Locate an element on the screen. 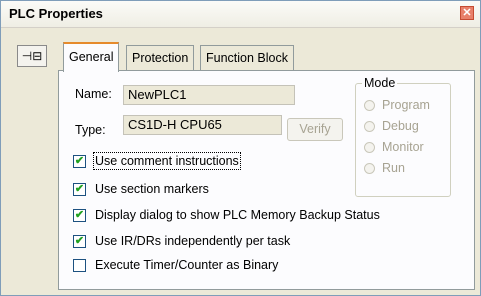 This screenshot has width=481, height=296. mode-option-label: Debug is located at coordinates (400, 126).